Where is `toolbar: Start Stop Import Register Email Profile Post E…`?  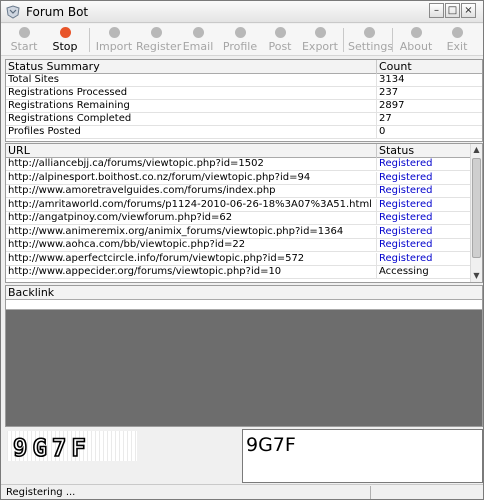
toolbar: Start Stop Import Register Email Profile Post E… is located at coordinates (242, 40).